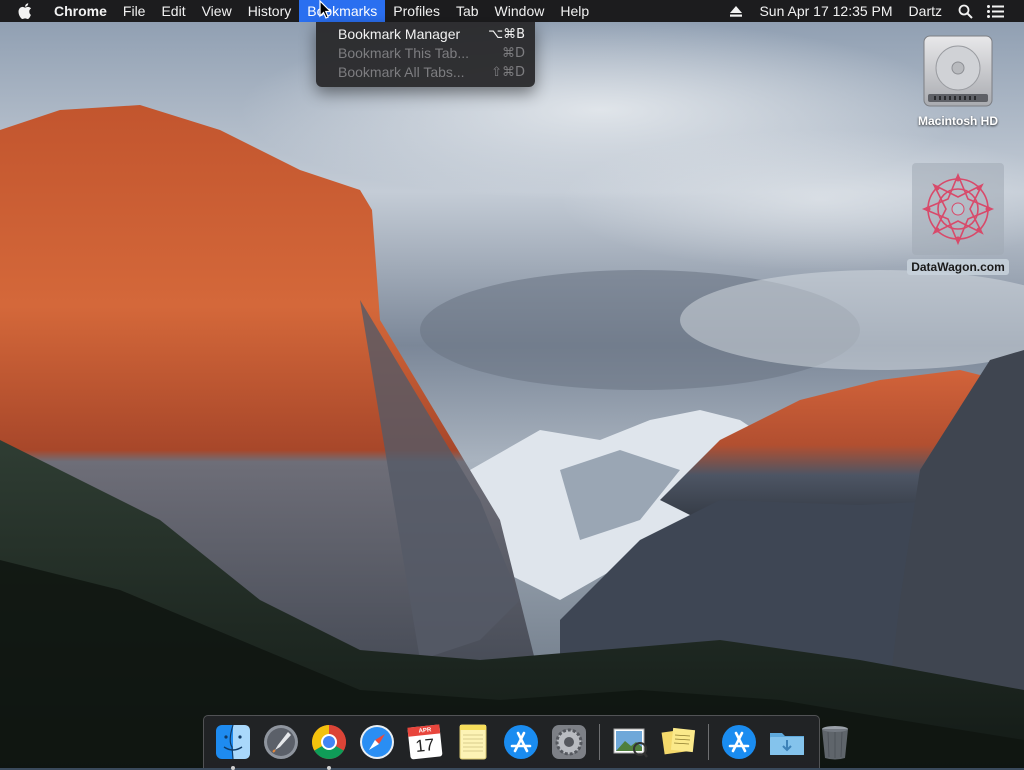 The width and height of the screenshot is (1024, 770). What do you see at coordinates (736, 11) in the screenshot?
I see `eject-icon` at bounding box center [736, 11].